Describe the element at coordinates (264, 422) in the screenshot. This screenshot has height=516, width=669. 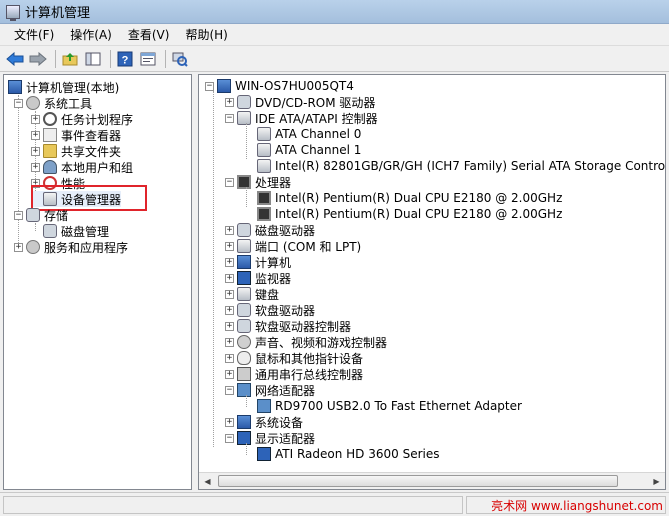
I see `device-category-system-devices: + 系统设备` at that location.